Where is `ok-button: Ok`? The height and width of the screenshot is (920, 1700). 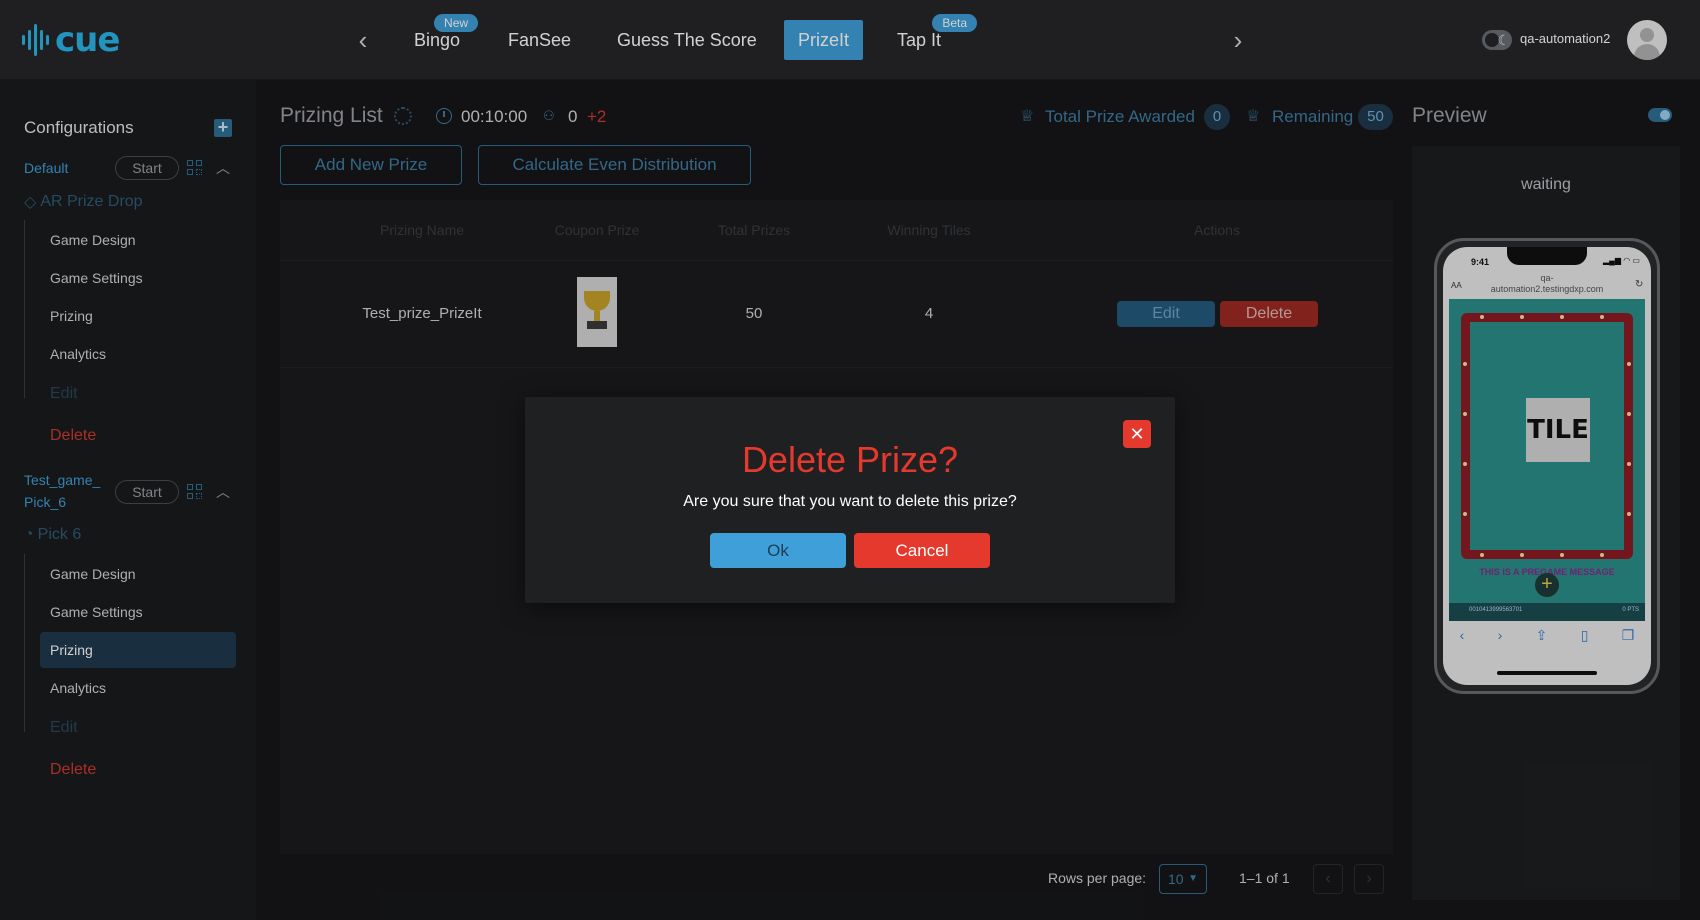 ok-button: Ok is located at coordinates (778, 550).